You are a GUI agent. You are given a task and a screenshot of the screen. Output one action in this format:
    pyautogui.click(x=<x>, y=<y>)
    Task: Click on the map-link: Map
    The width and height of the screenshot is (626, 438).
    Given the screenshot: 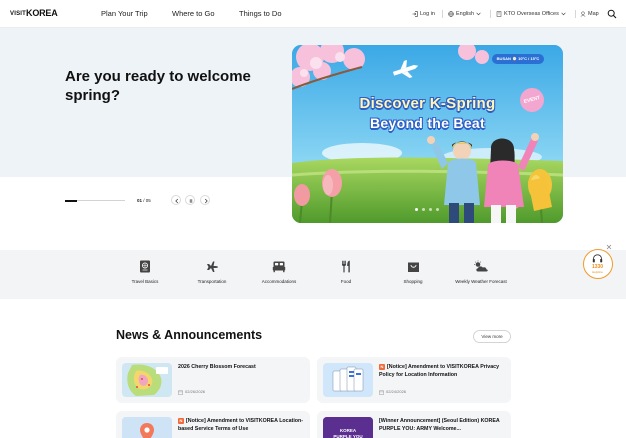 What is the action you would take?
    pyautogui.click(x=589, y=14)
    